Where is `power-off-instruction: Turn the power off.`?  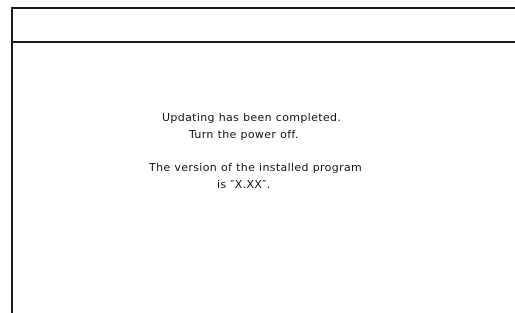
power-off-instruction: Turn the power off. is located at coordinates (244, 134).